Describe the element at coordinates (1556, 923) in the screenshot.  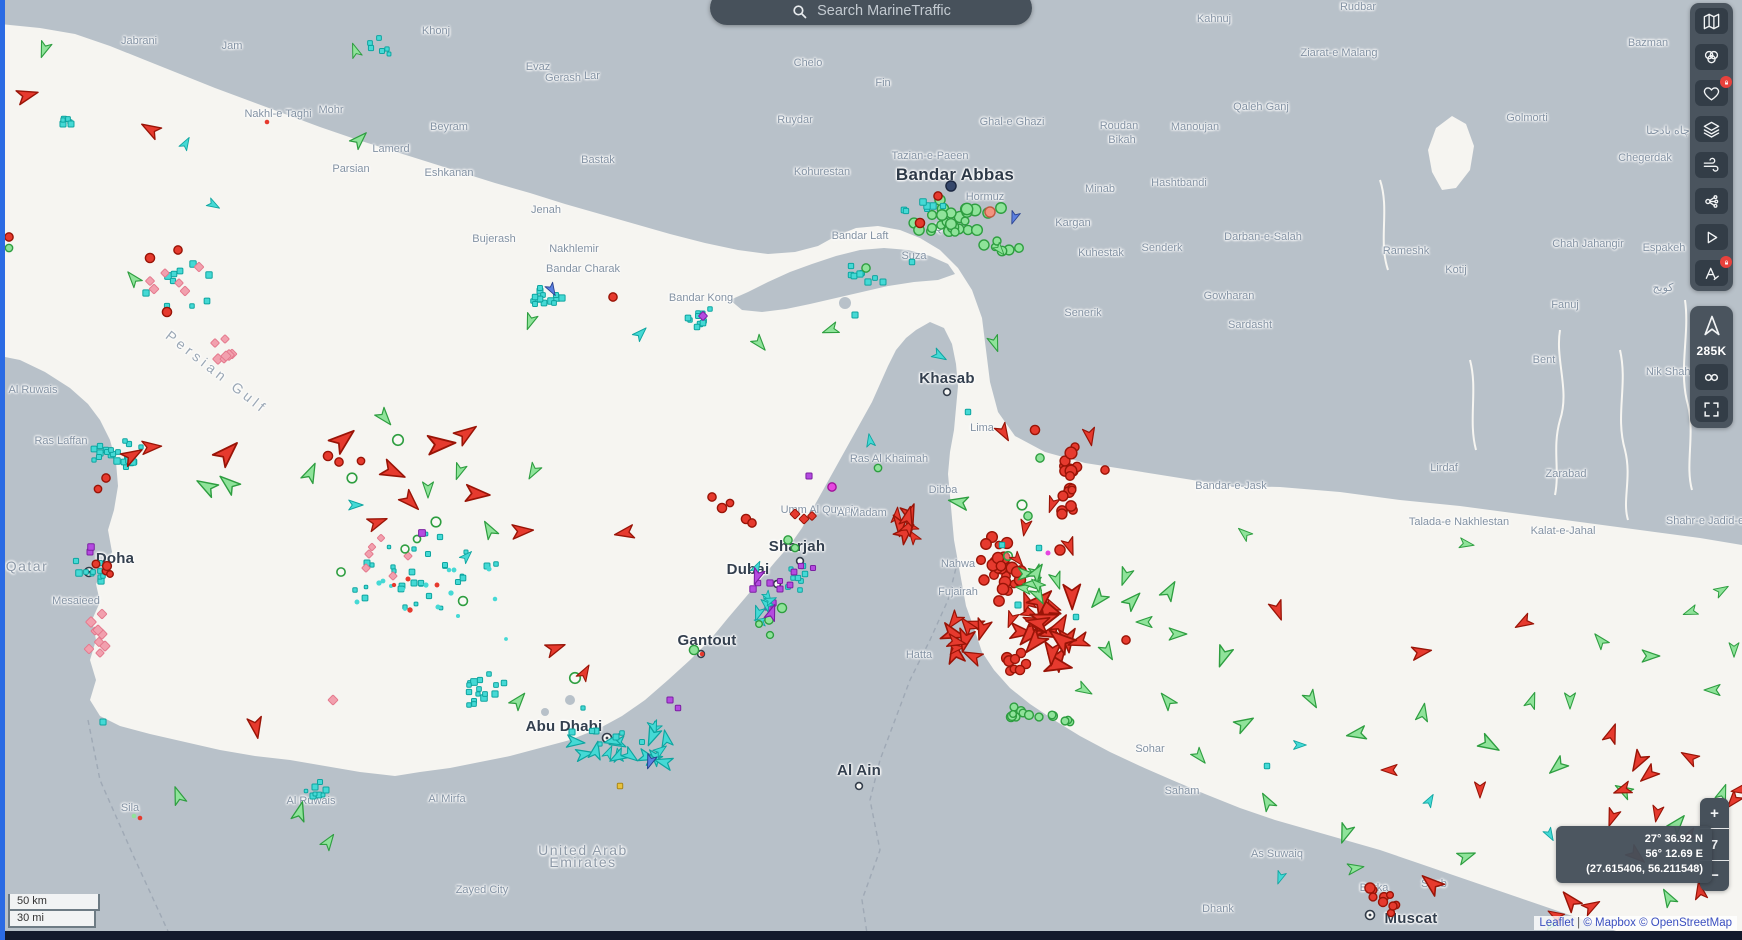
I see `attribution-leaflet-link: Leaflet` at that location.